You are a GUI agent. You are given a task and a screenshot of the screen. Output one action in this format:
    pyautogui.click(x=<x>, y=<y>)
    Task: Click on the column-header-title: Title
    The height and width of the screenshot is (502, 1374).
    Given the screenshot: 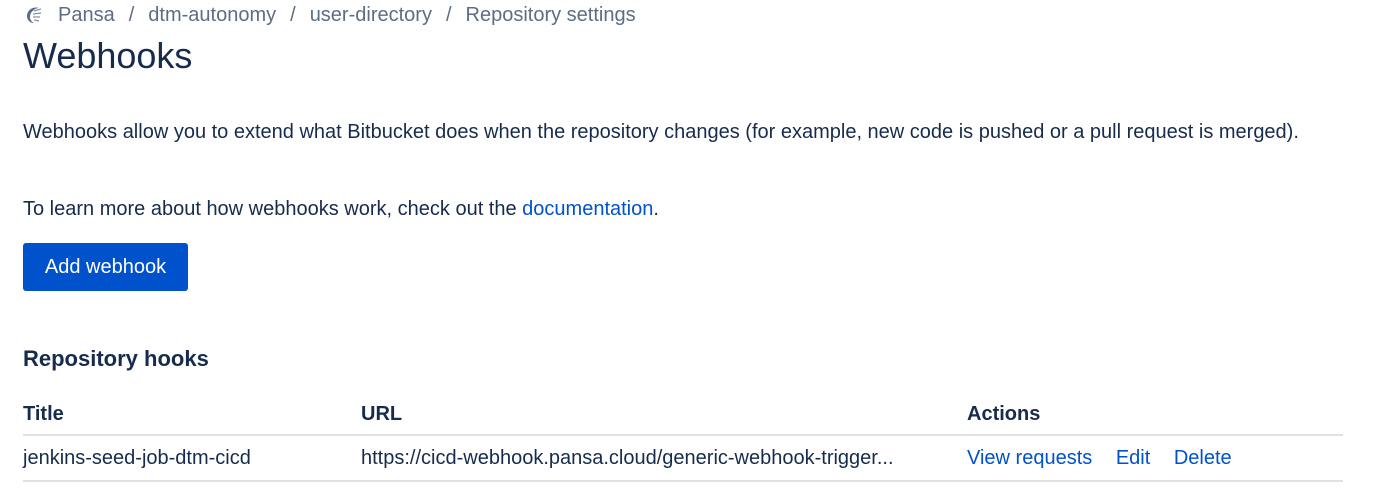 What is the action you would take?
    pyautogui.click(x=192, y=415)
    